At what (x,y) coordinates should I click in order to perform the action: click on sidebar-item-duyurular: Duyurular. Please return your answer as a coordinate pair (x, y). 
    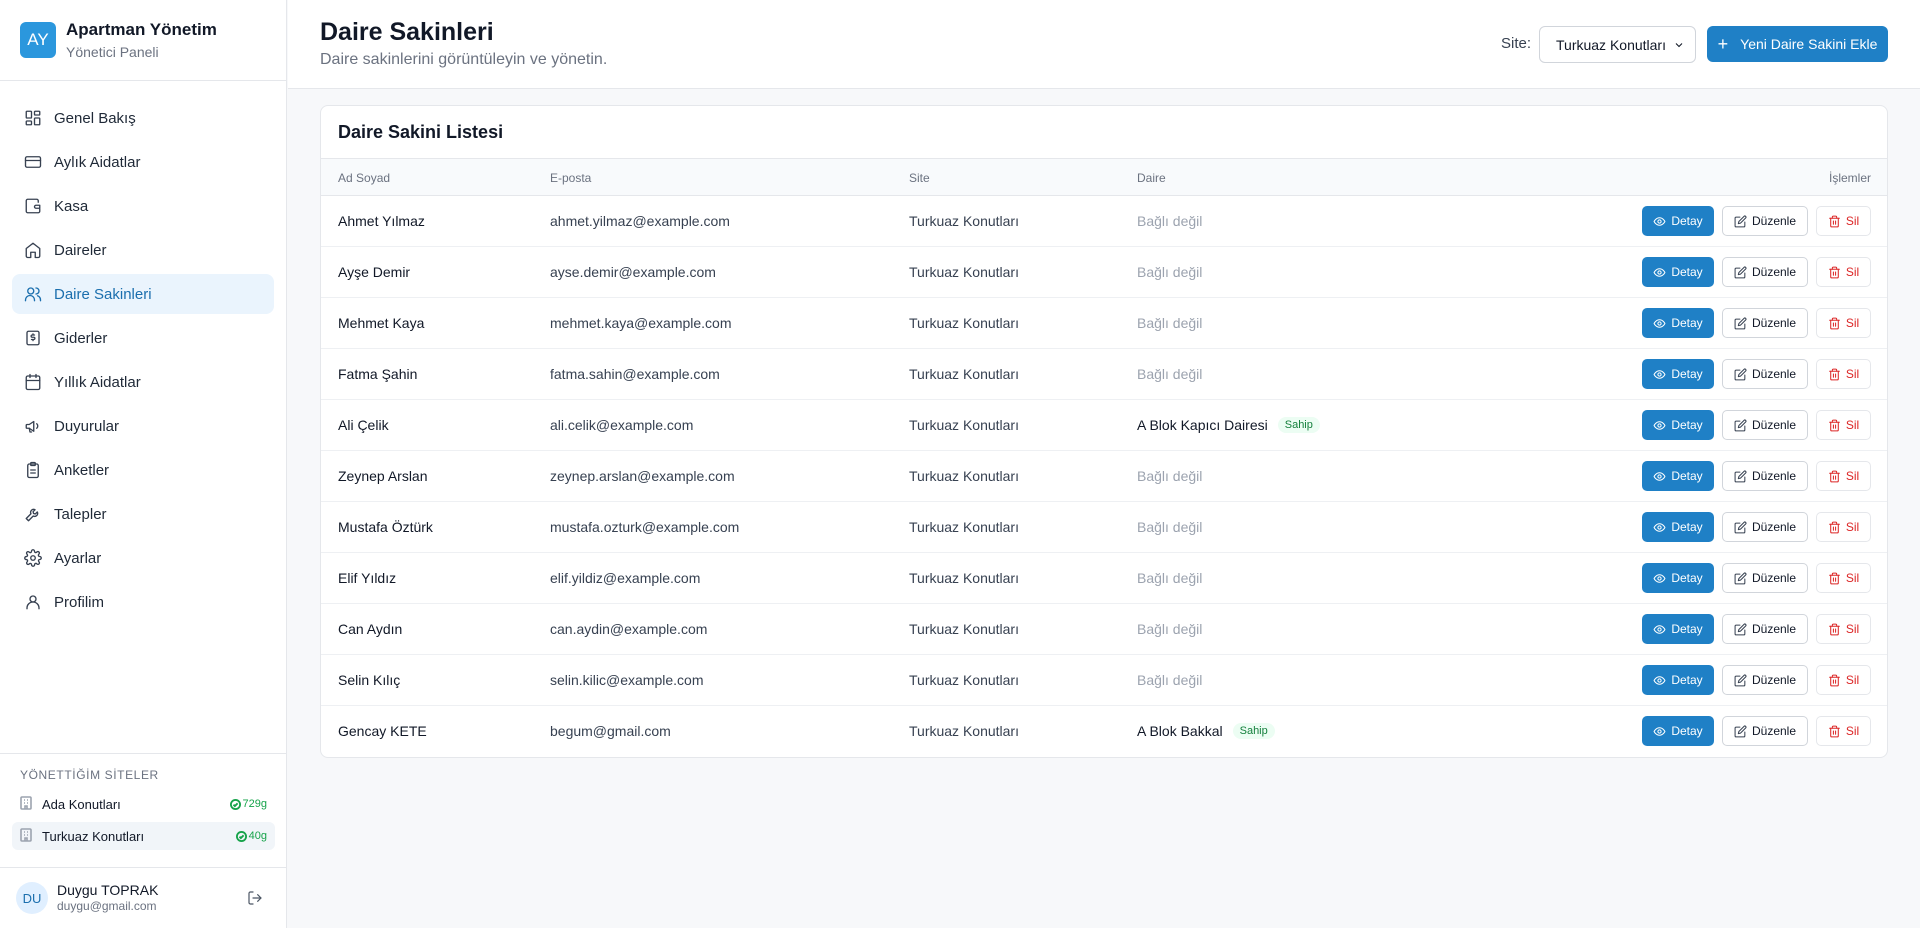
    Looking at the image, I should click on (143, 426).